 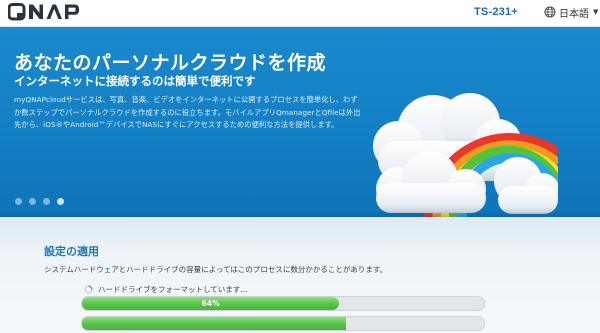 What do you see at coordinates (210, 303) in the screenshot?
I see `progress-label: 64%` at bounding box center [210, 303].